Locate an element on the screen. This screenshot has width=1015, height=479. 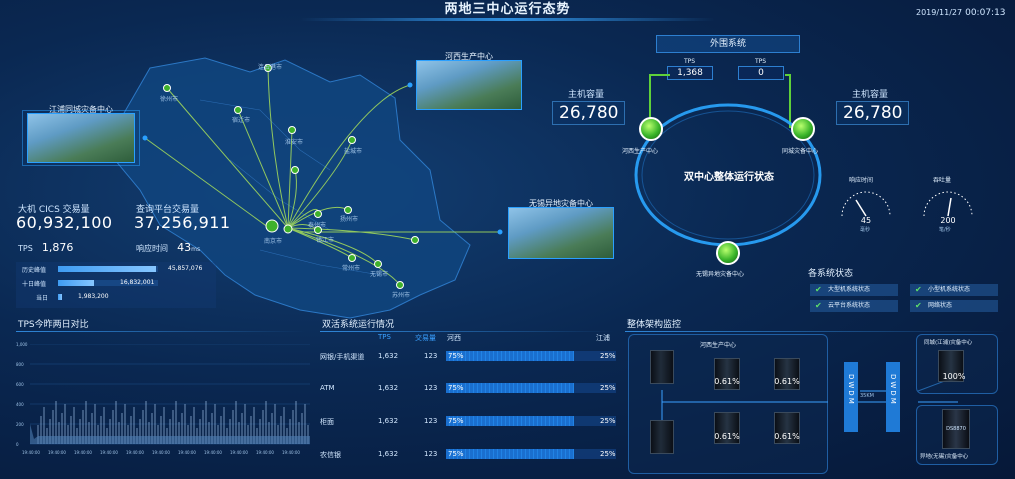
col-tps: TPS is located at coordinates (384, 337).